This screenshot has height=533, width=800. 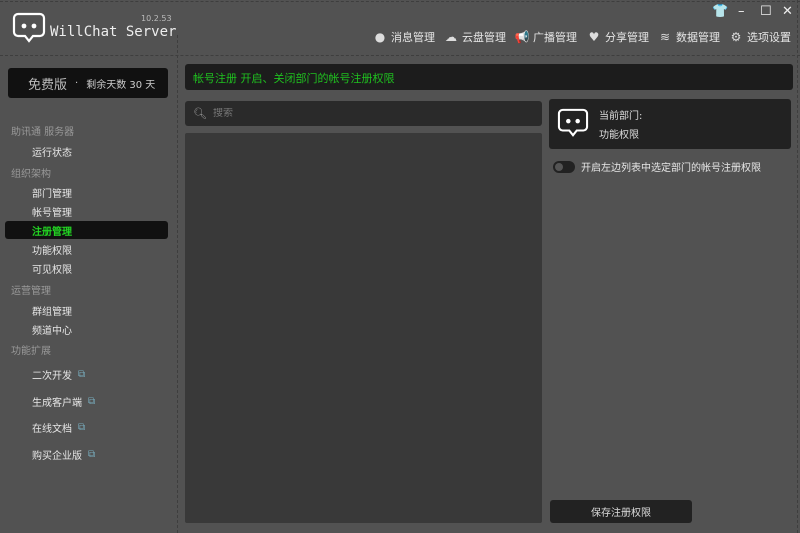 I want to click on remaining-days: 剩余天数 30 天, so click(x=121, y=85).